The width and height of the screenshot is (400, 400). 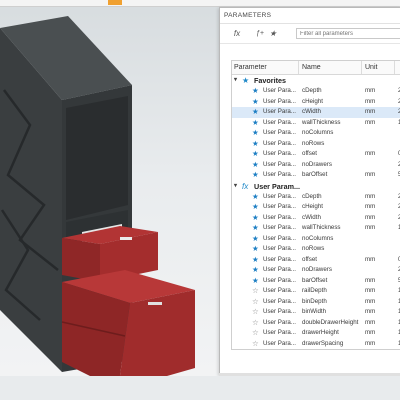 I want to click on parameter-row: ☆User Para...binDepthmm1, so click(x=316, y=302).